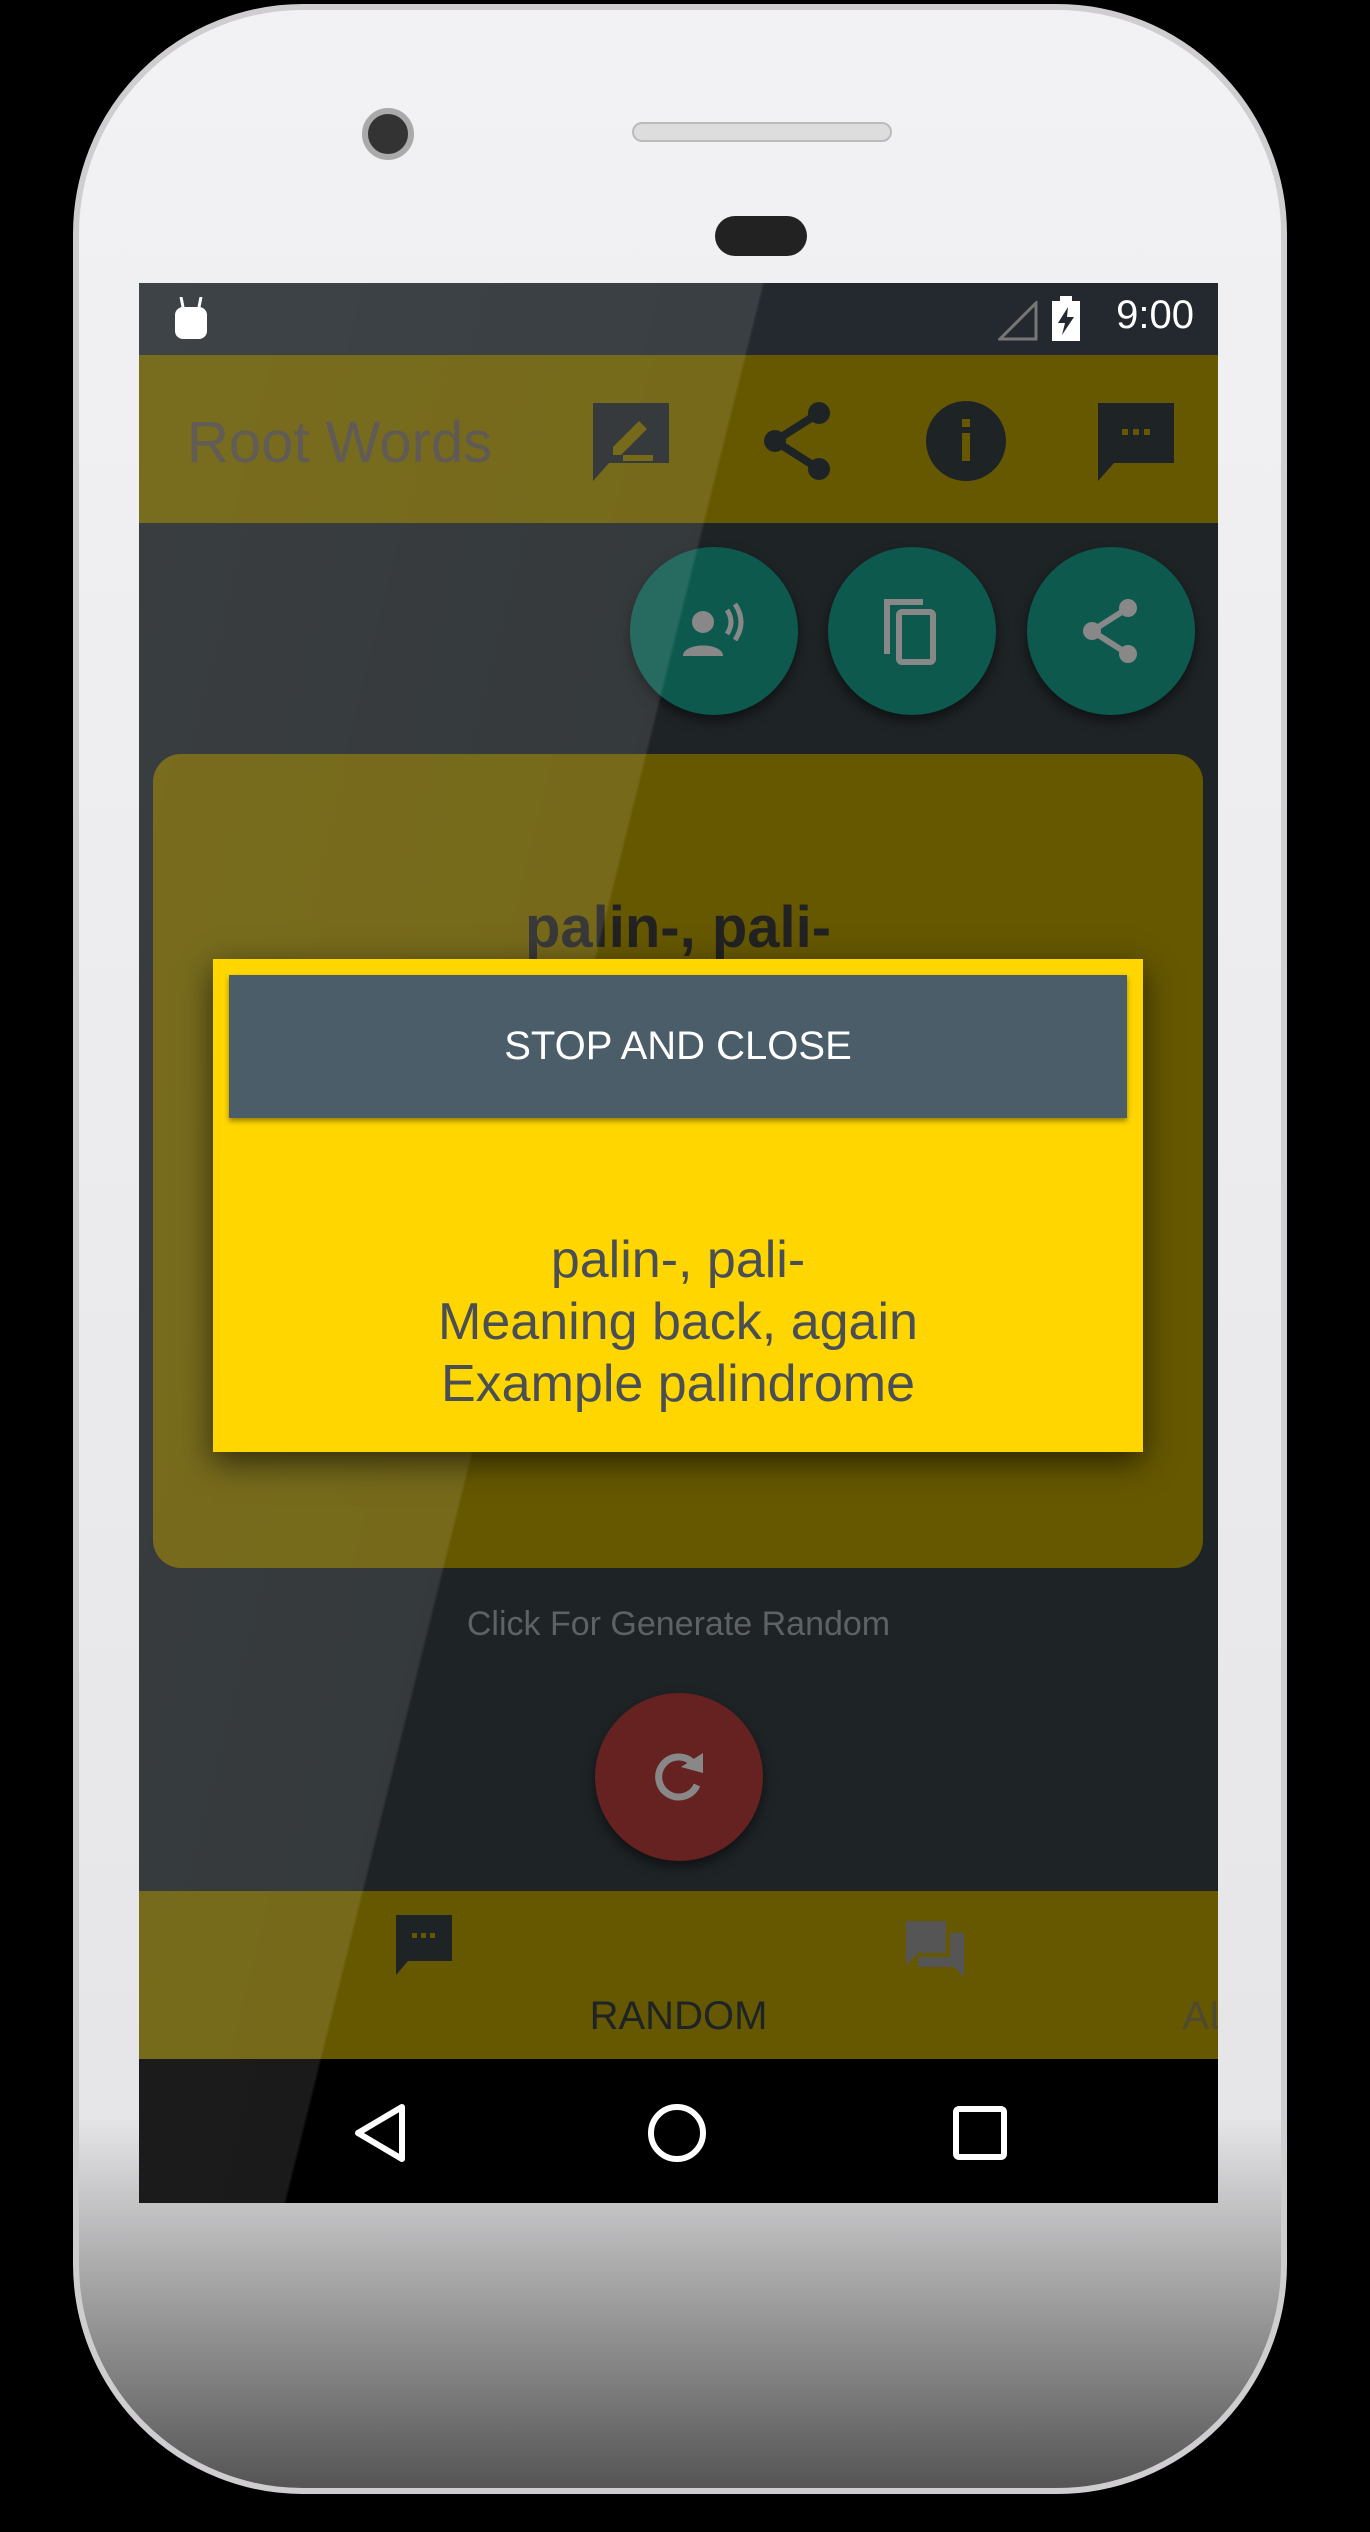 Image resolution: width=1370 pixels, height=2532 pixels. I want to click on system-navigation-bar, so click(678, 2131).